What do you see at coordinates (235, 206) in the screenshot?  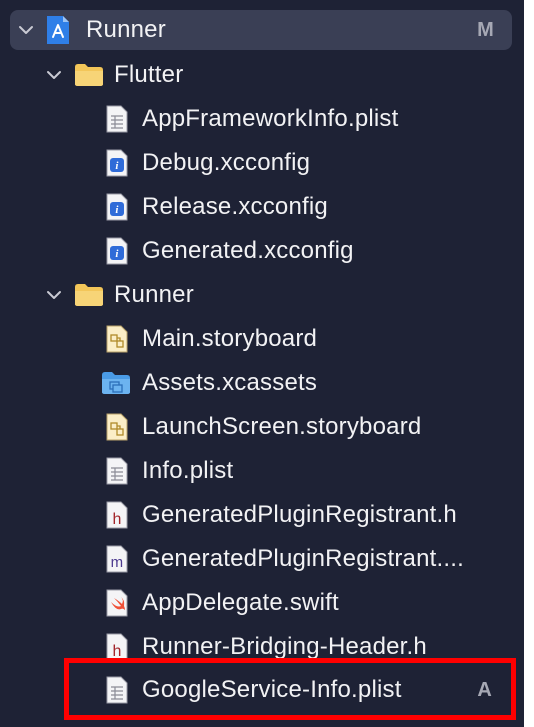 I see `file-label: Release.xcconfig` at bounding box center [235, 206].